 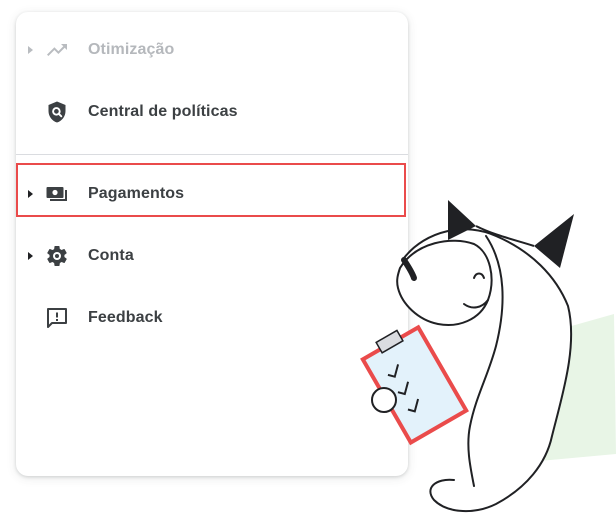 I want to click on menu-divider, so click(x=212, y=154).